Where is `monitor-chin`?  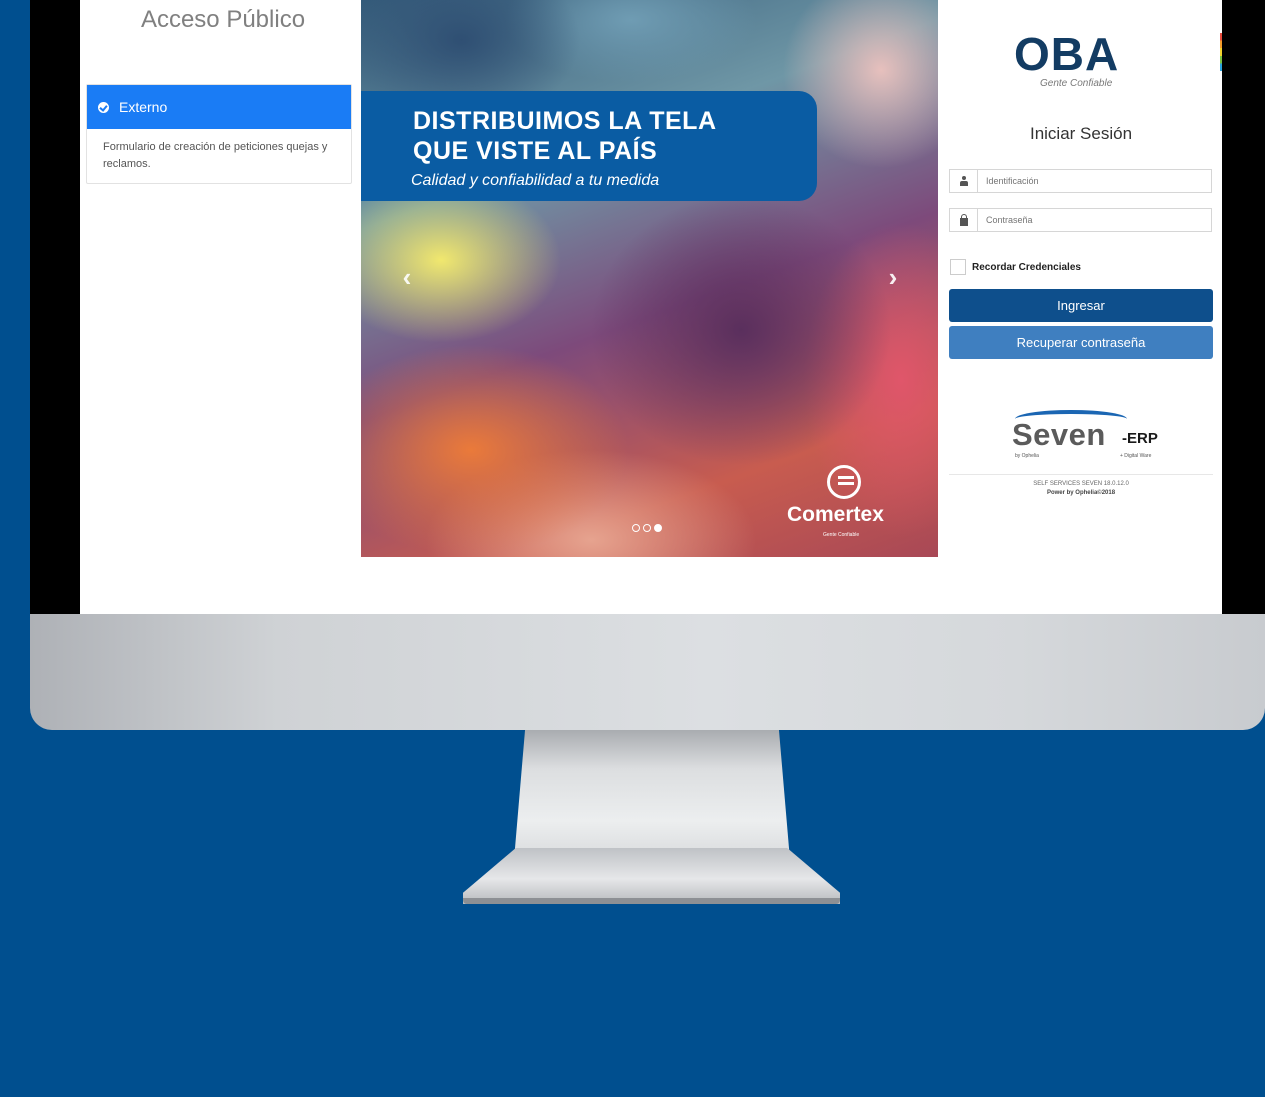 monitor-chin is located at coordinates (647, 672).